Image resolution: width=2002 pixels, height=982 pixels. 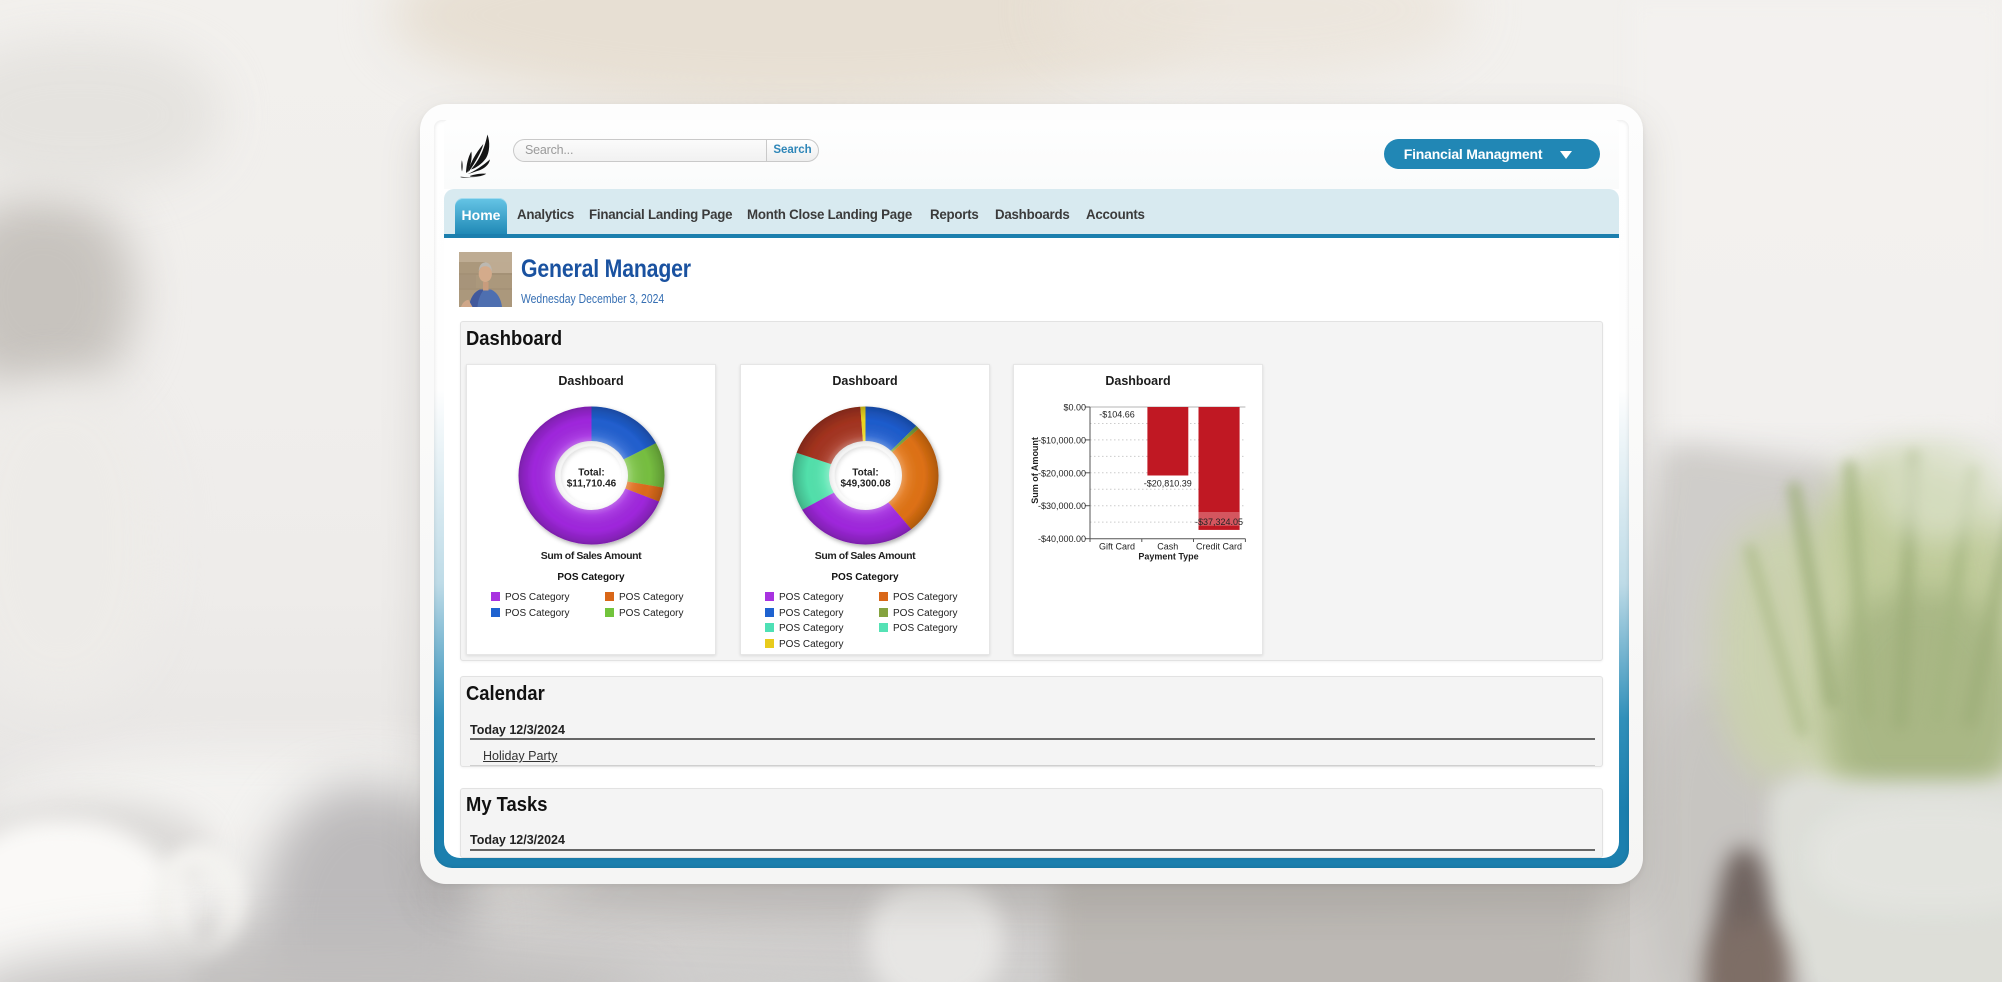 What do you see at coordinates (1219, 547) in the screenshot?
I see `svg-text: Credit Card` at bounding box center [1219, 547].